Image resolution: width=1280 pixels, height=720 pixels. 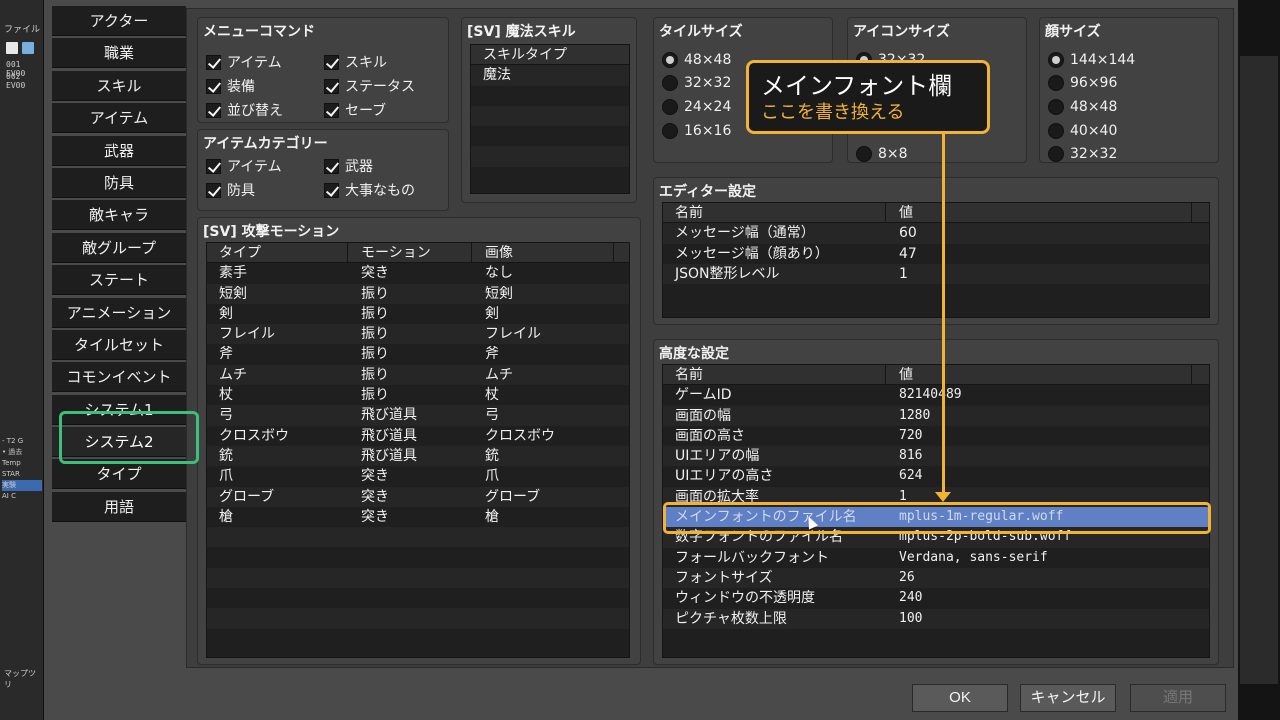 What do you see at coordinates (936, 558) in the screenshot?
I see `table-row: フォールバックフォント Verdana, sans-serif` at bounding box center [936, 558].